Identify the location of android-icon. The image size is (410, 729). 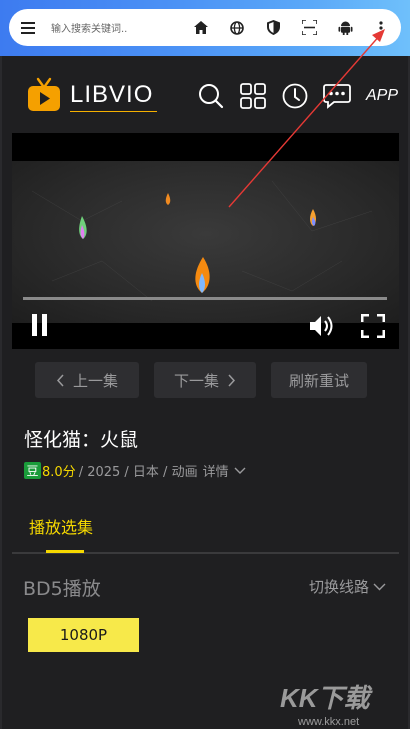
(345, 27).